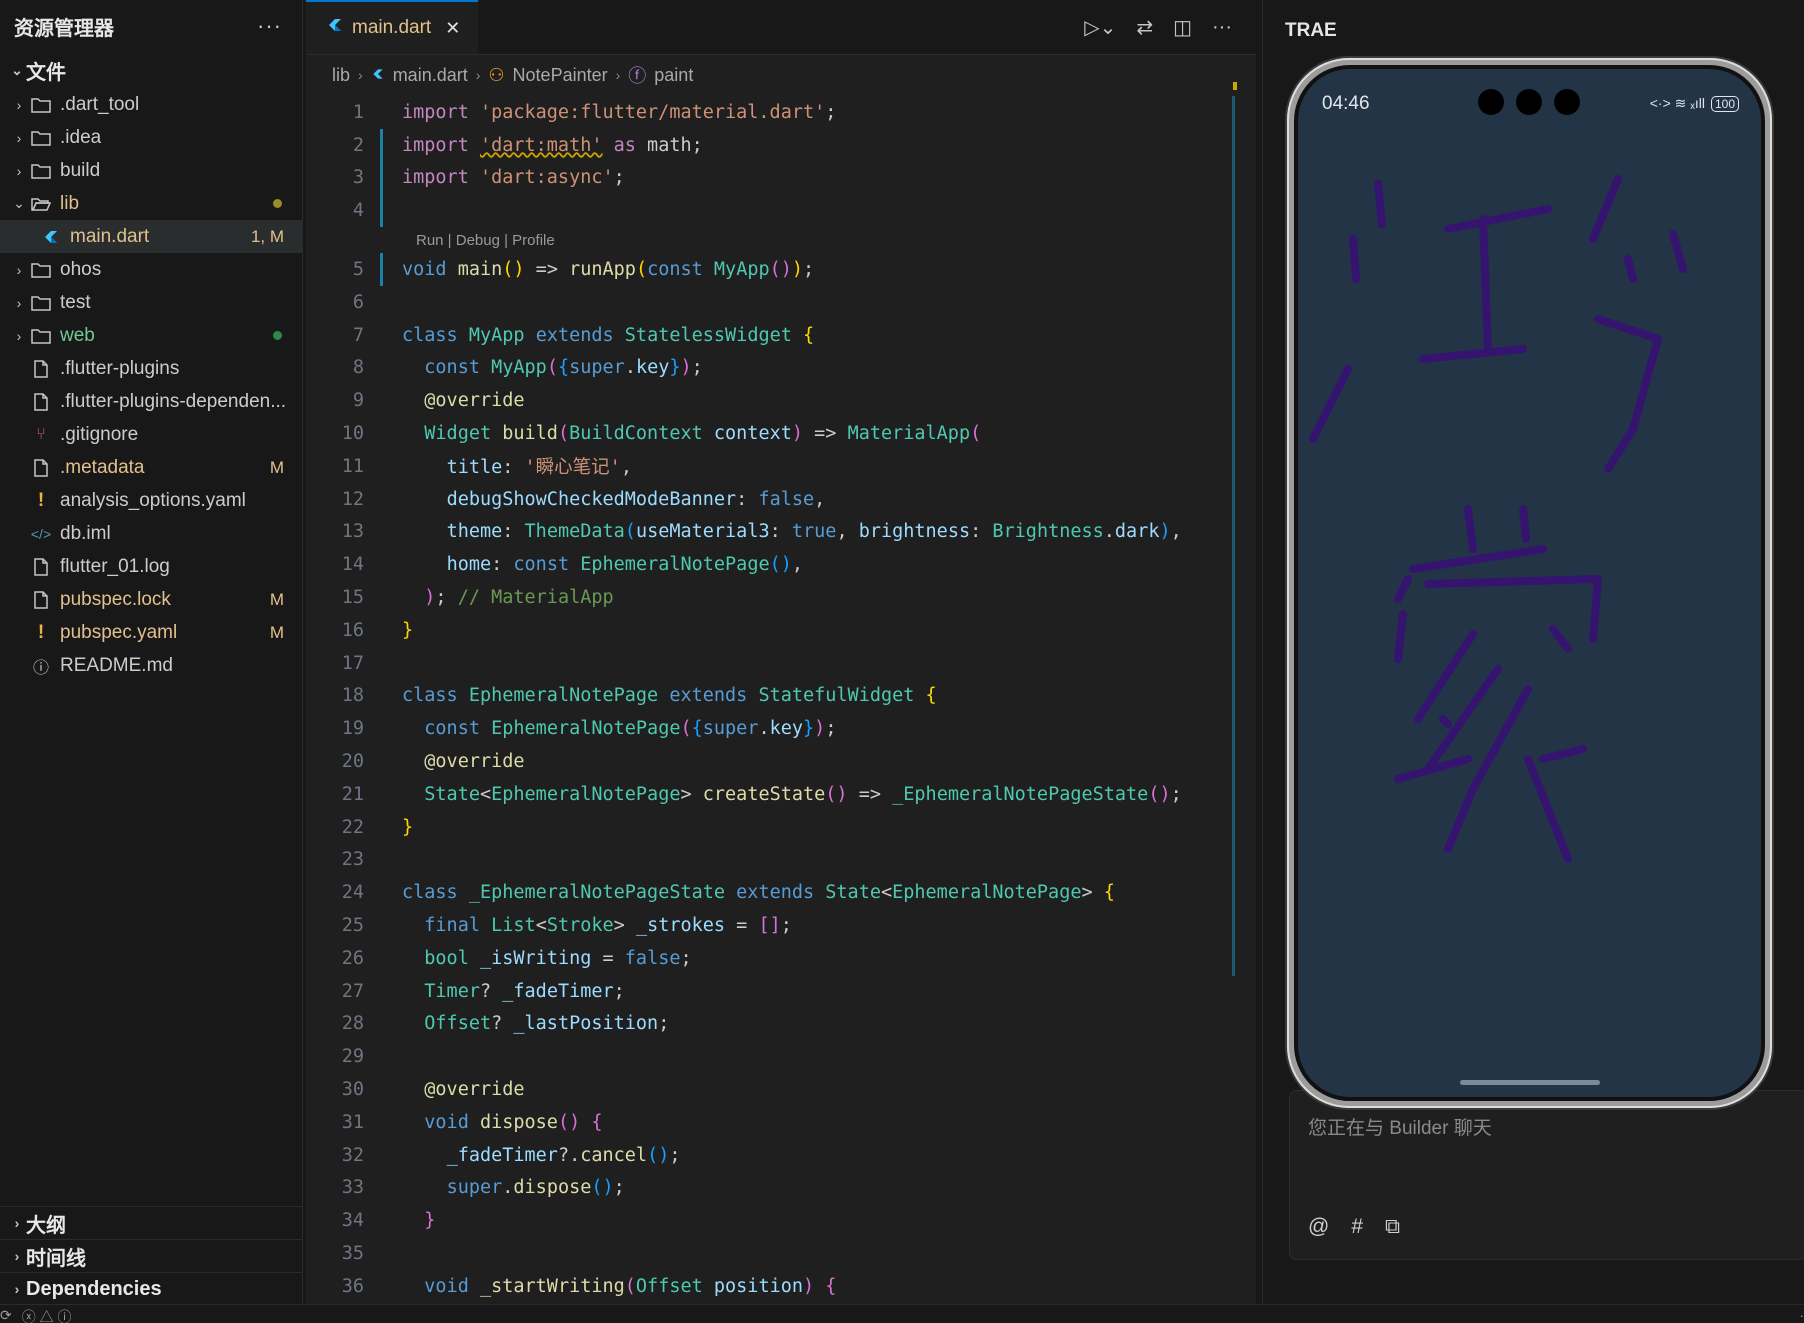 The image size is (1804, 1323). Describe the element at coordinates (151, 665) in the screenshot. I see `tree-item: ⓘ README.md` at that location.